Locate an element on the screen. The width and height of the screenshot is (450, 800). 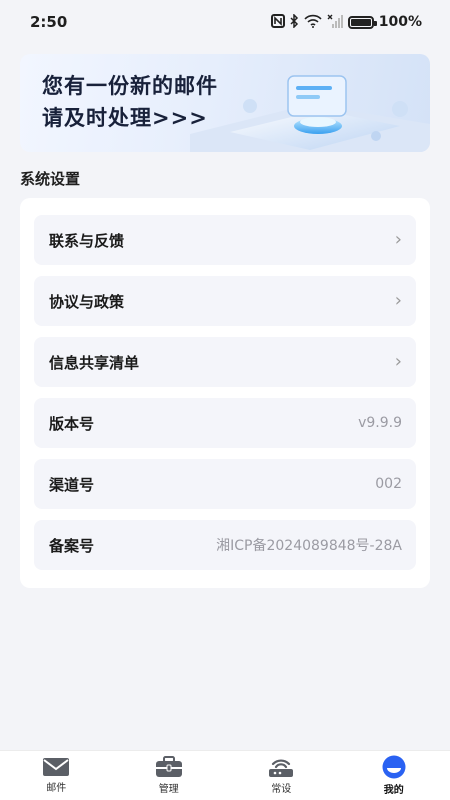
settings-row-contact-feedback: 联系与反馈 › is located at coordinates (225, 240).